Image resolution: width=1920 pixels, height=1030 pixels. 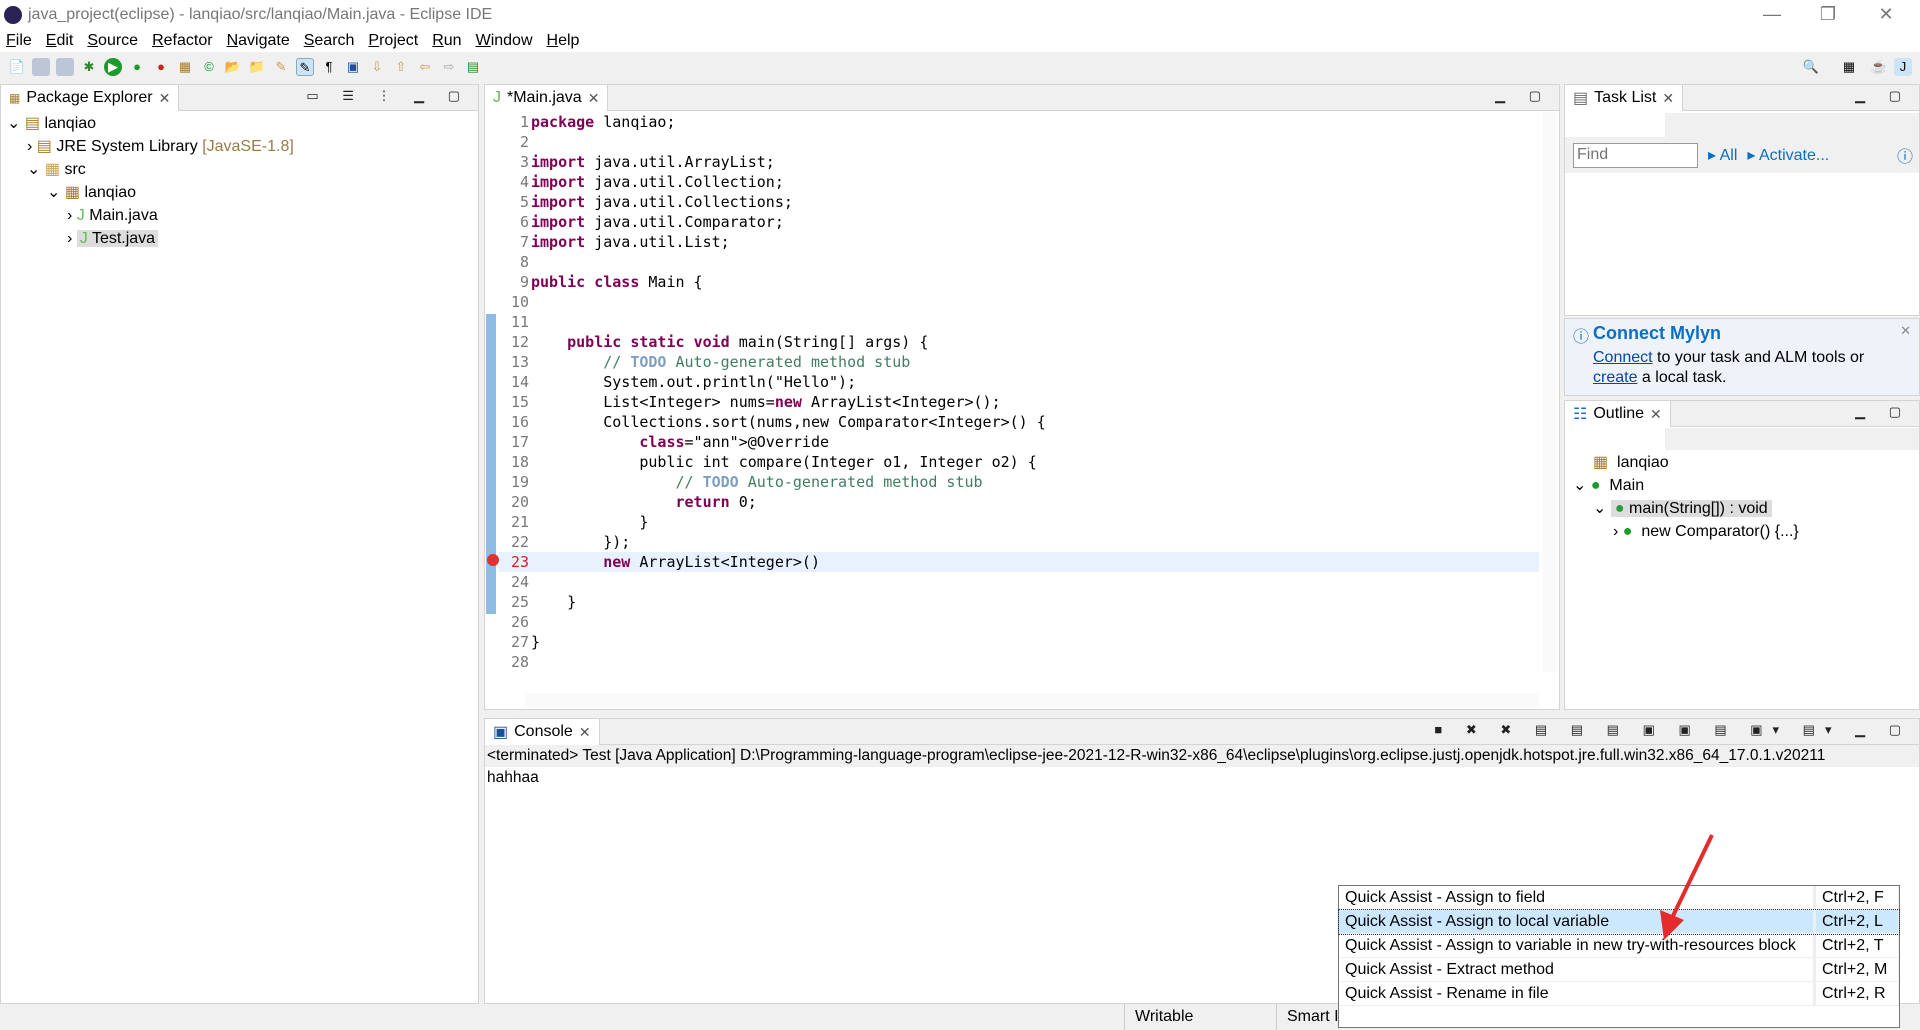 What do you see at coordinates (1019, 602) in the screenshot?
I see `code-line: 25 }` at bounding box center [1019, 602].